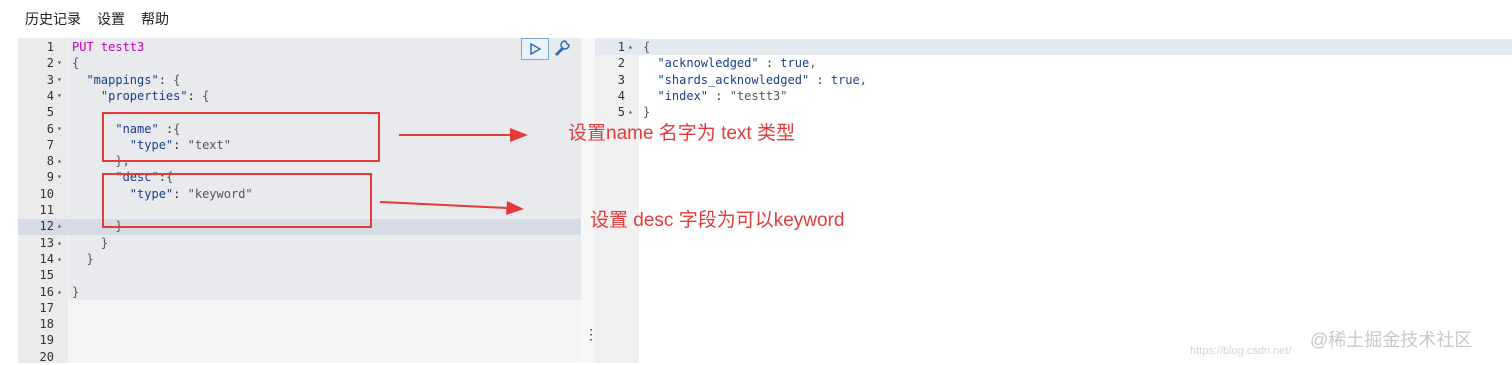 This screenshot has width=1512, height=365. I want to click on line-number: 17, so click(46, 307).